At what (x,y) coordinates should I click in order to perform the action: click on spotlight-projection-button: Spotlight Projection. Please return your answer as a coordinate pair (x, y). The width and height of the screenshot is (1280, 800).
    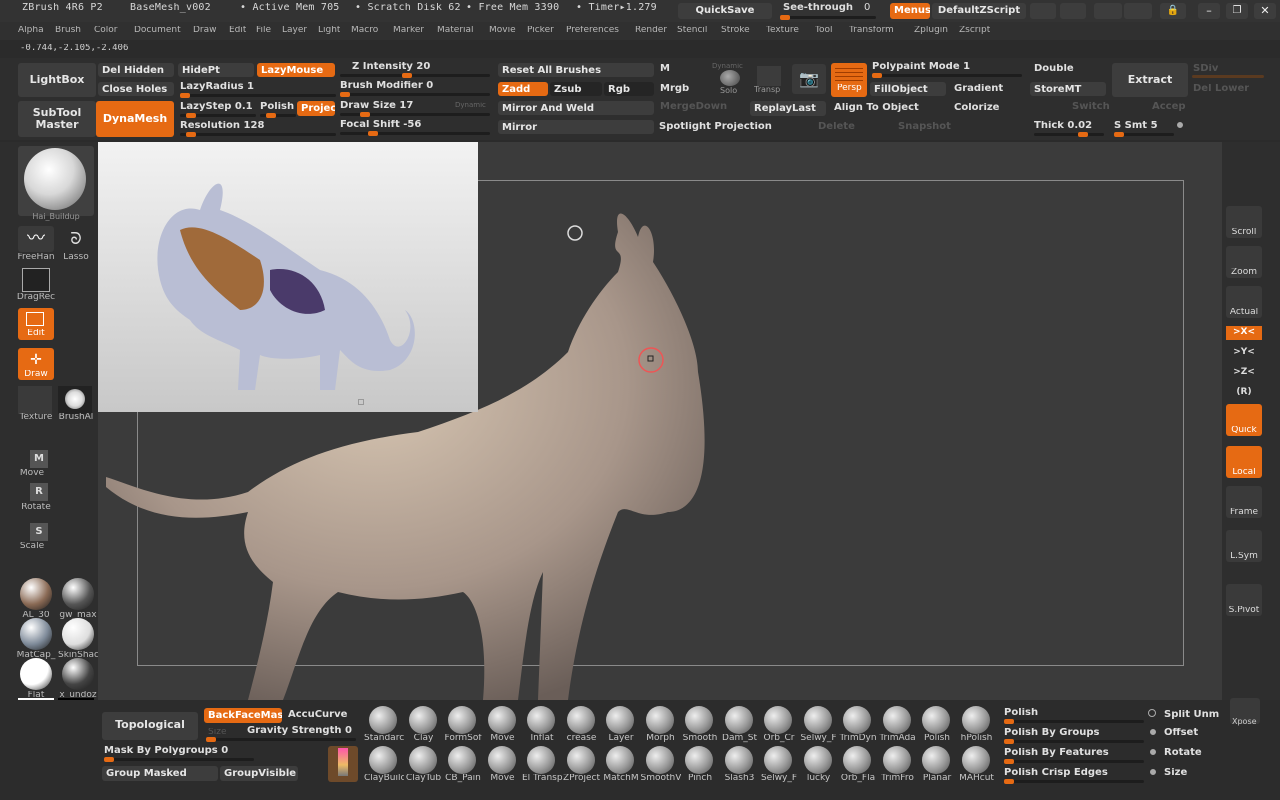
    Looking at the image, I should click on (715, 127).